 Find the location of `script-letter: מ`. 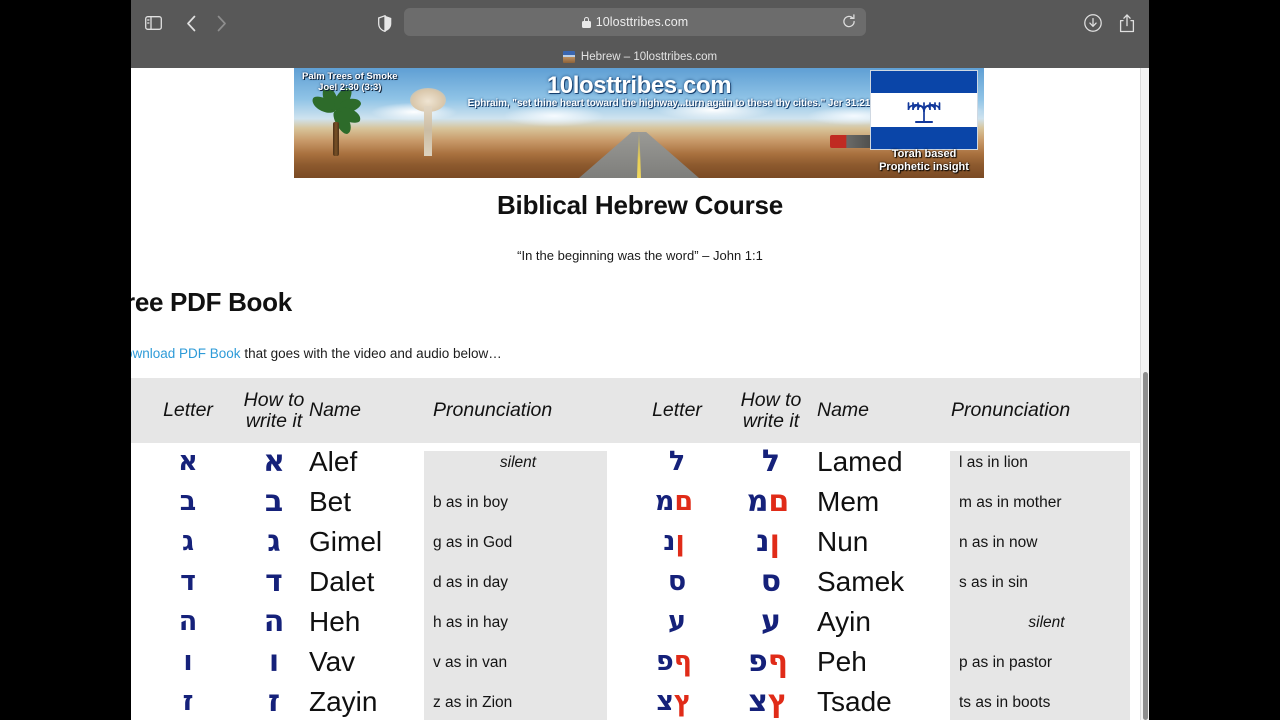

script-letter: מ is located at coordinates (664, 501).